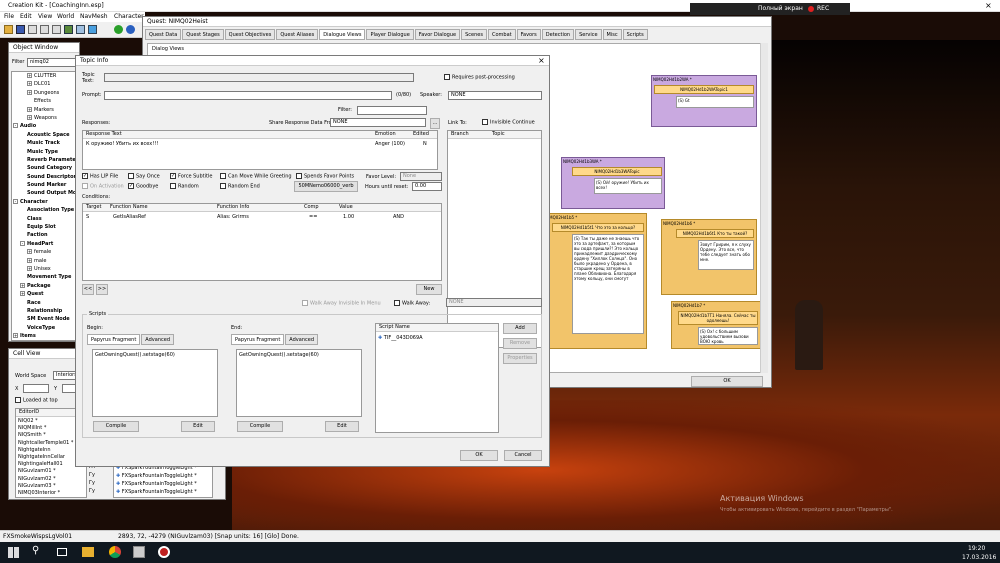 The width and height of the screenshot is (1000, 563). Describe the element at coordinates (8, 29) in the screenshot. I see `open-icon` at that location.